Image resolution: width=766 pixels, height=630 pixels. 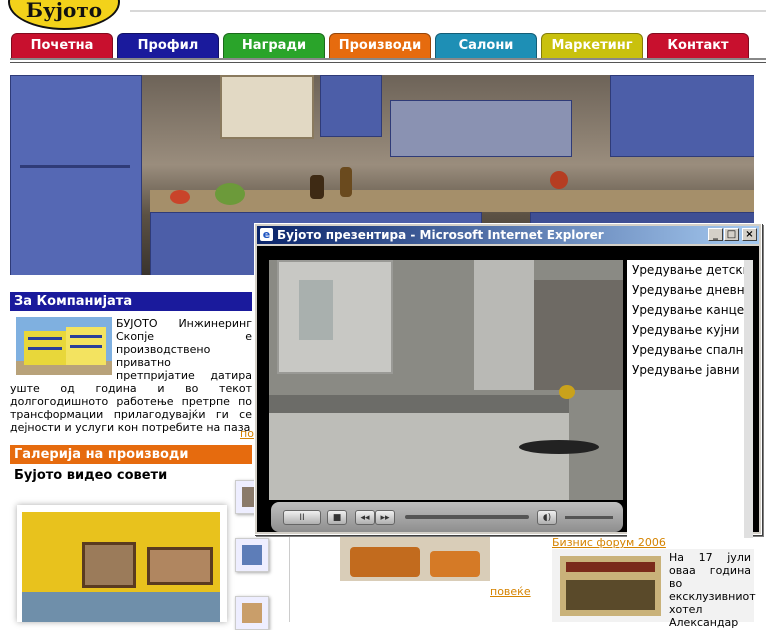 I want to click on company-more-link: по, so click(x=247, y=433).